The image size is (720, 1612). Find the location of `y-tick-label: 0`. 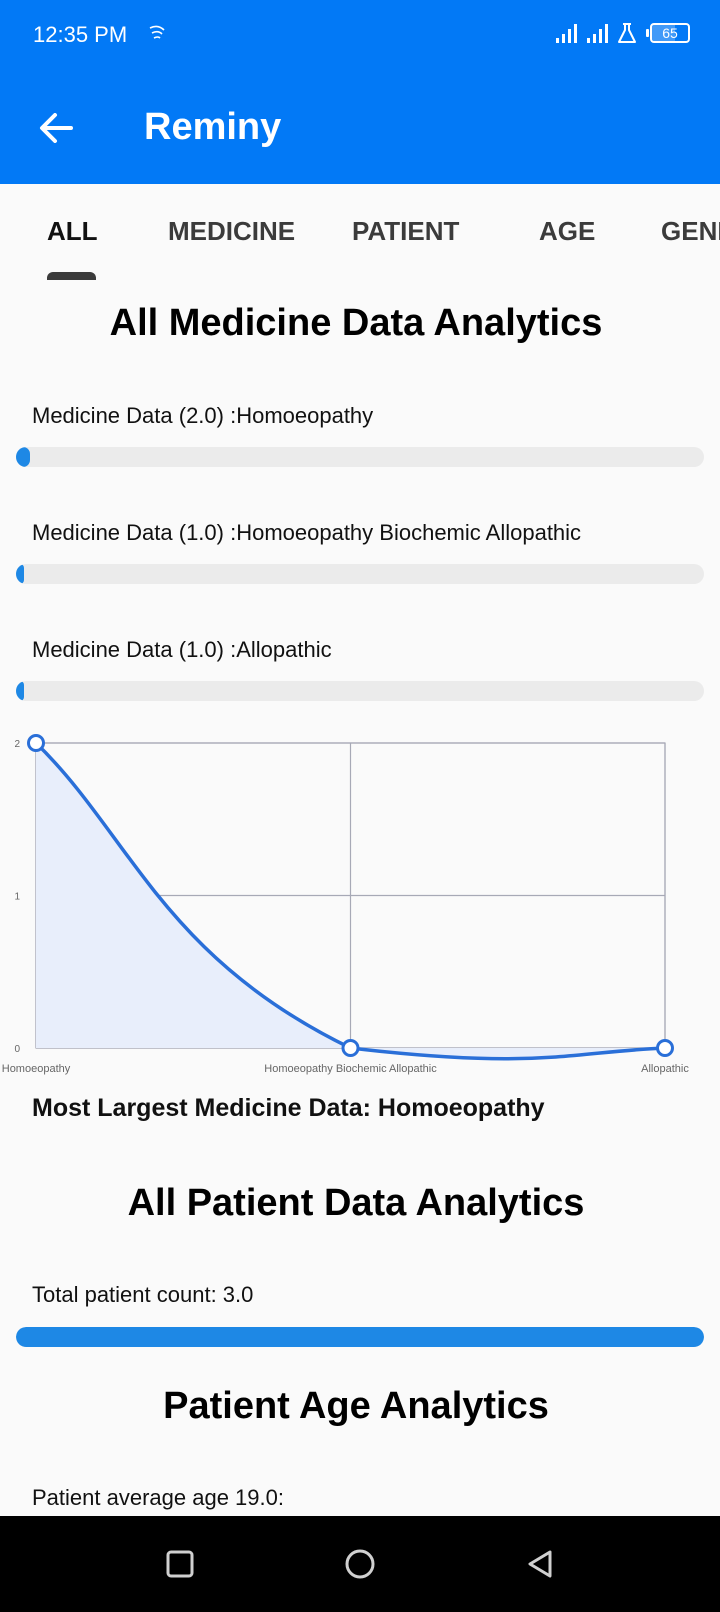

y-tick-label: 0 is located at coordinates (17, 1049).